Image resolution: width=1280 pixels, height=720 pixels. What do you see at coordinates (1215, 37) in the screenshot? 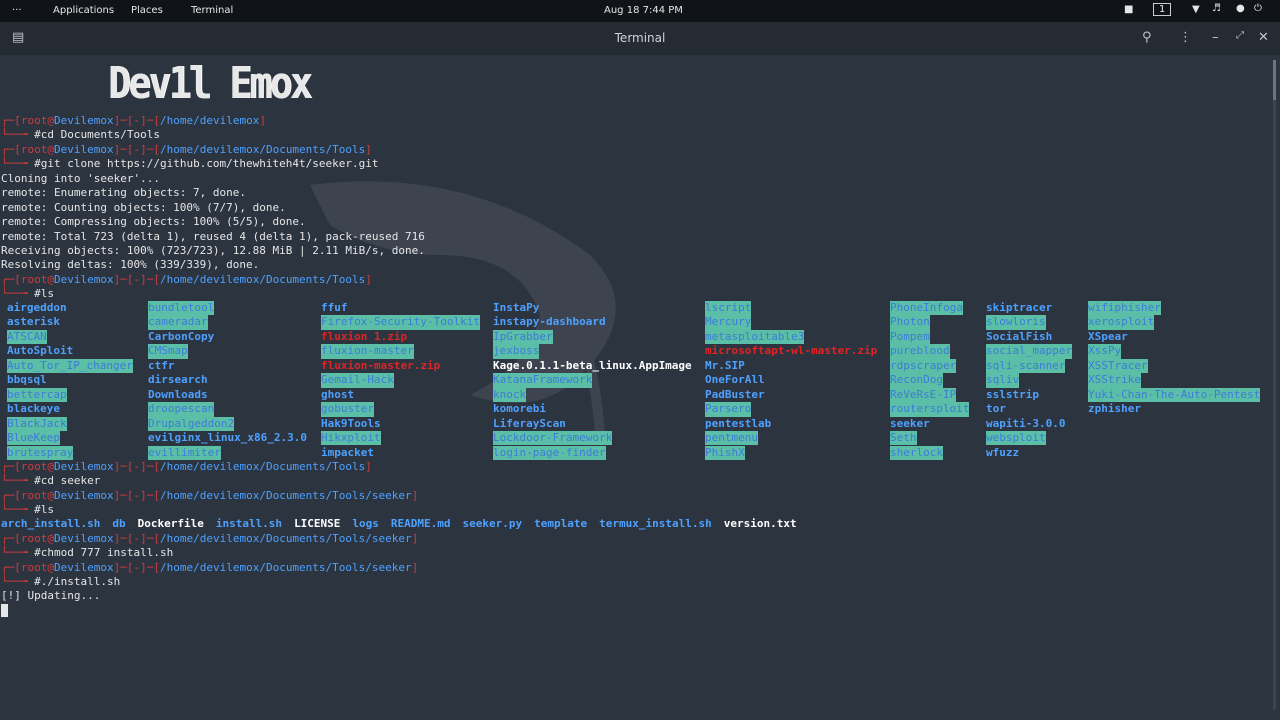
I see `minimize-icon: –` at bounding box center [1215, 37].